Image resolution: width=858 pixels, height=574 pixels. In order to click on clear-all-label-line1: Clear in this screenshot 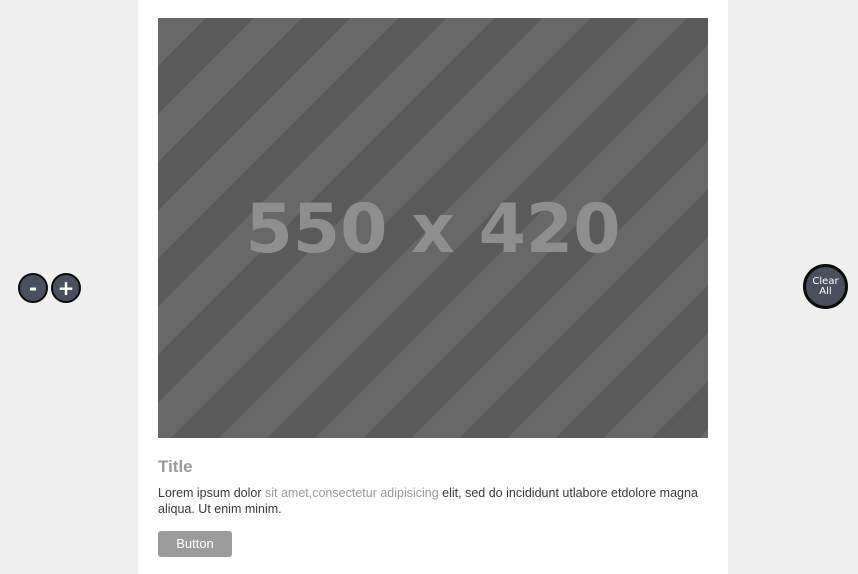, I will do `click(825, 281)`.